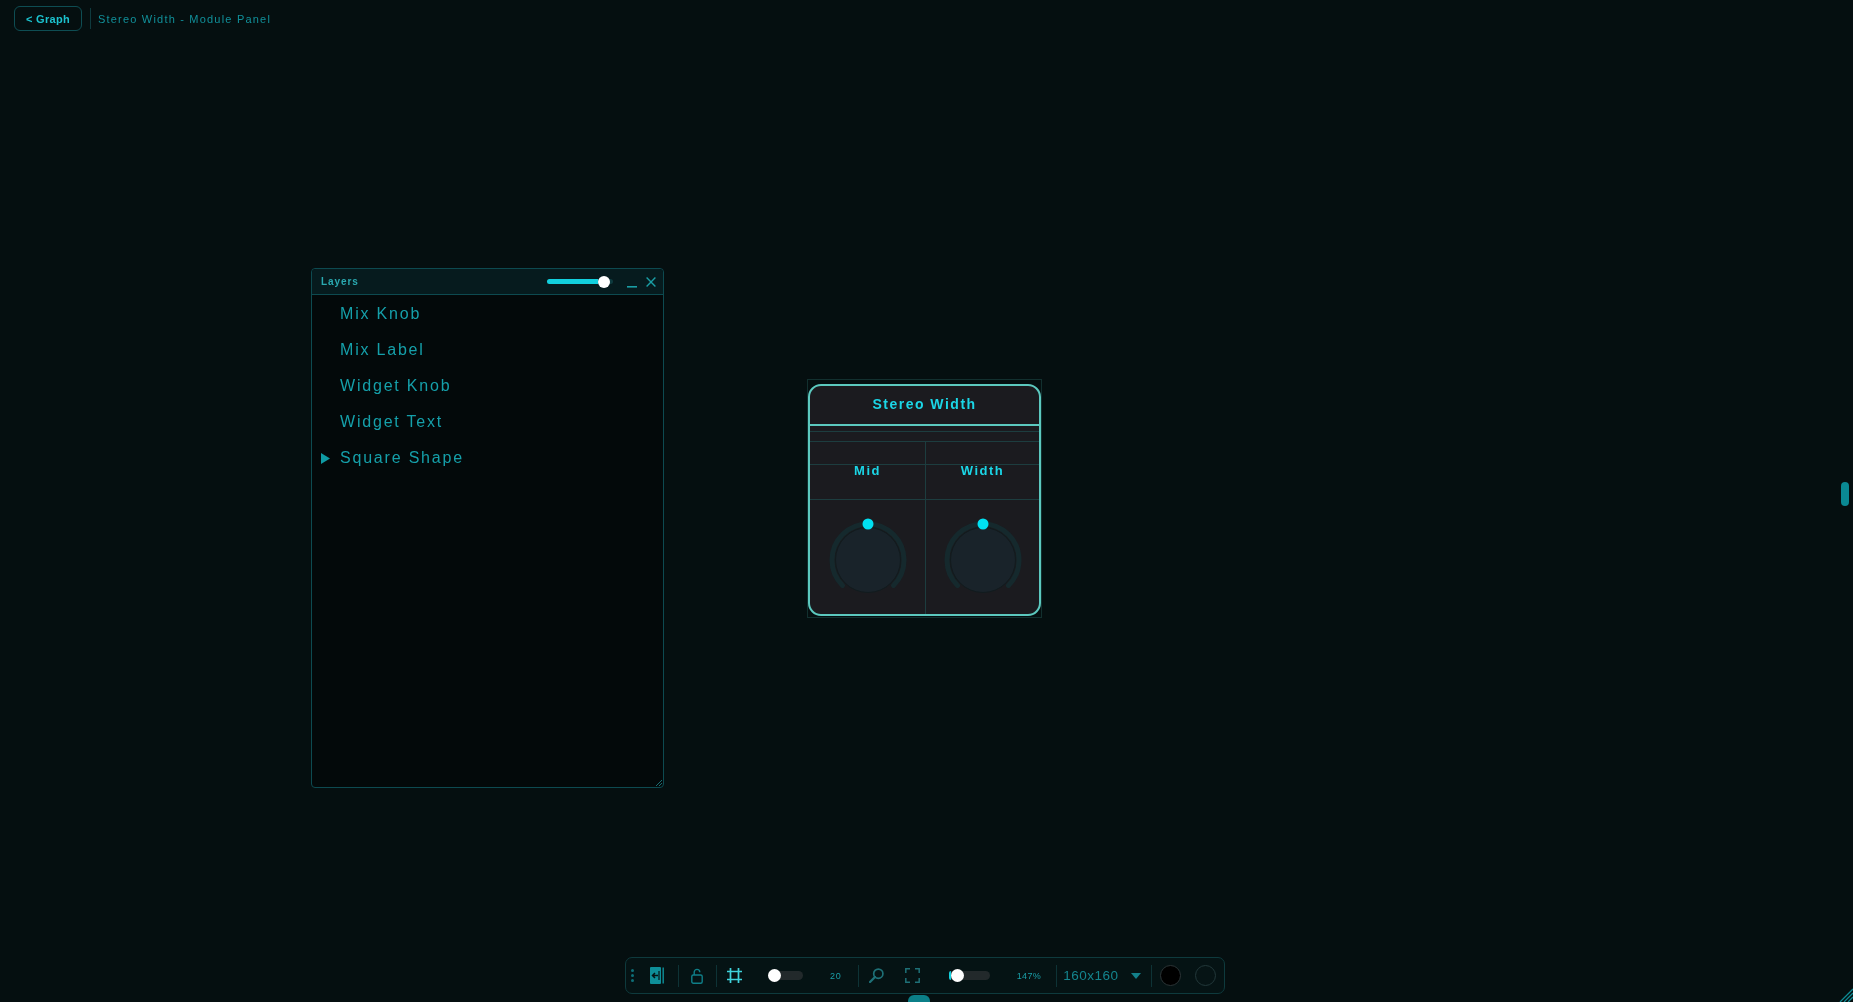  Describe the element at coordinates (340, 281) in the screenshot. I see `panel-title: Layers` at that location.